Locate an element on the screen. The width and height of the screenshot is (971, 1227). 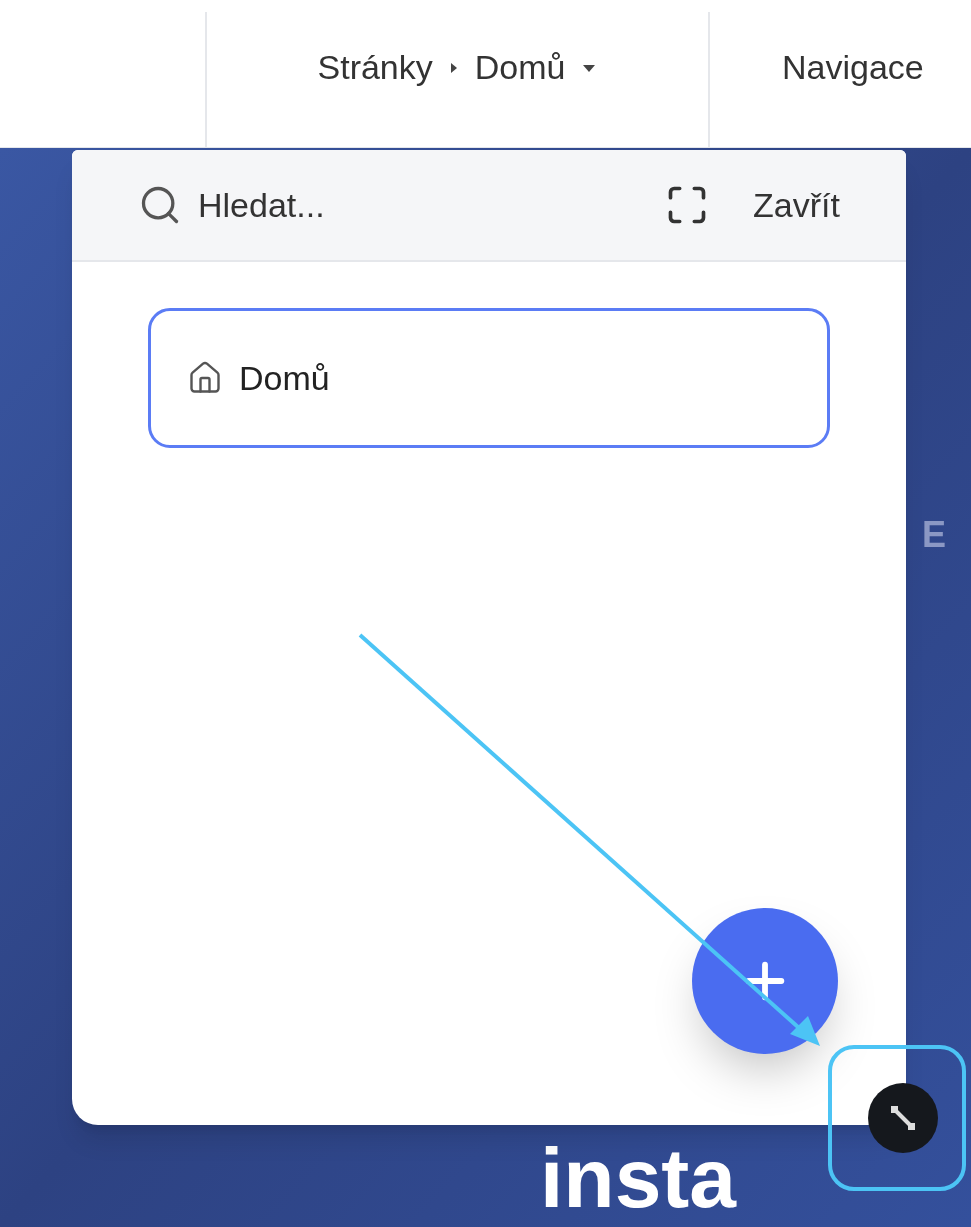
dropdown-caret-icon is located at coordinates (589, 67).